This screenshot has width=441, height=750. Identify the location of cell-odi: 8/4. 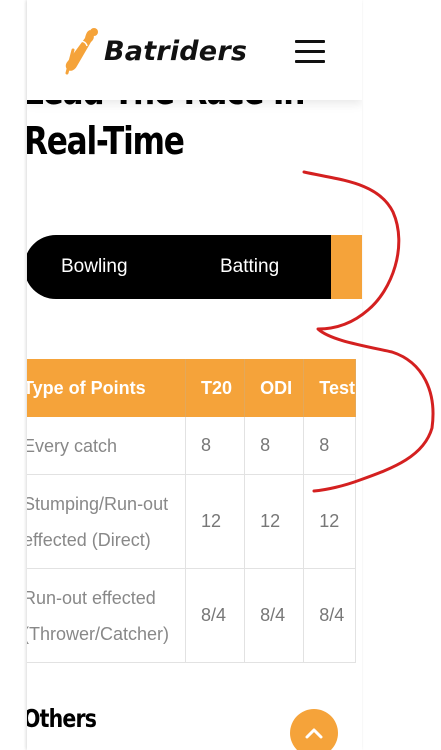
(274, 615).